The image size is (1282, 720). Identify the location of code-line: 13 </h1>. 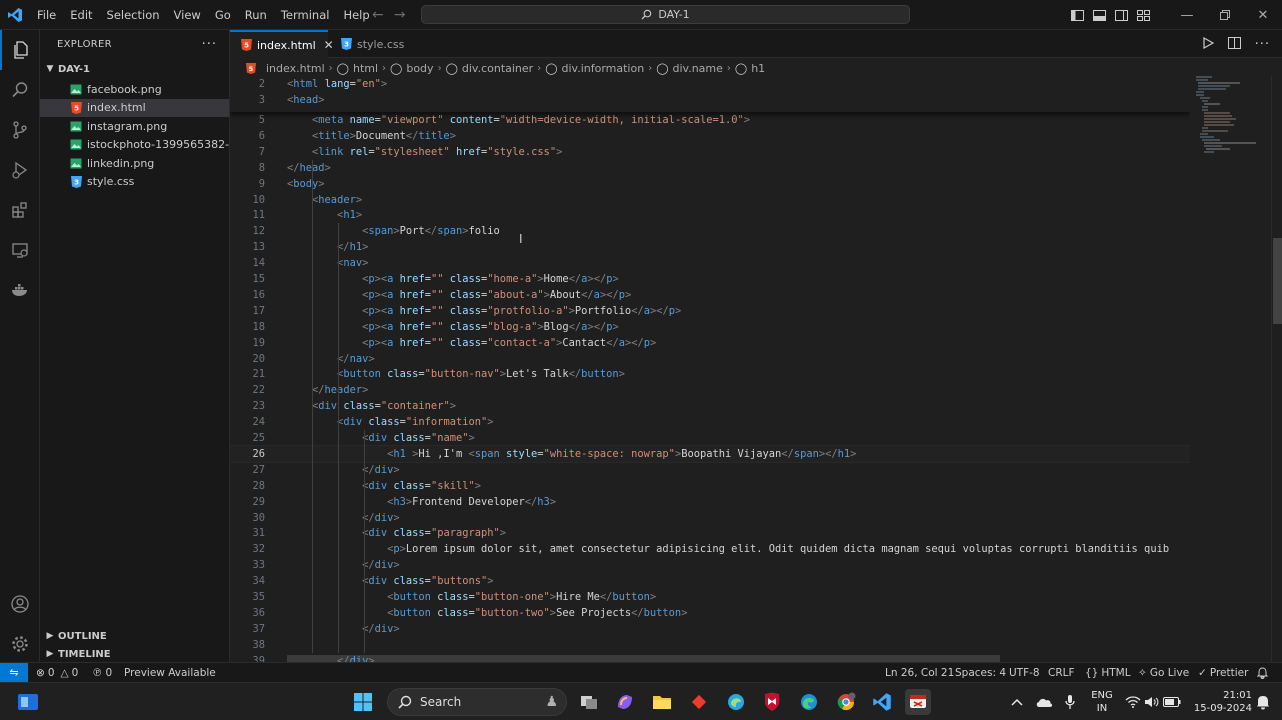
(710, 247).